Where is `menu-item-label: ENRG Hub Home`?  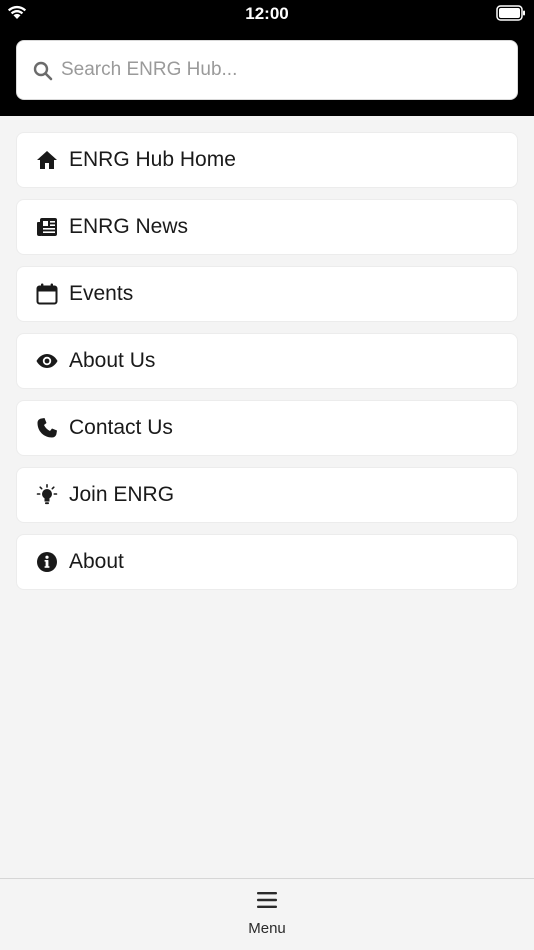 menu-item-label: ENRG Hub Home is located at coordinates (152, 159).